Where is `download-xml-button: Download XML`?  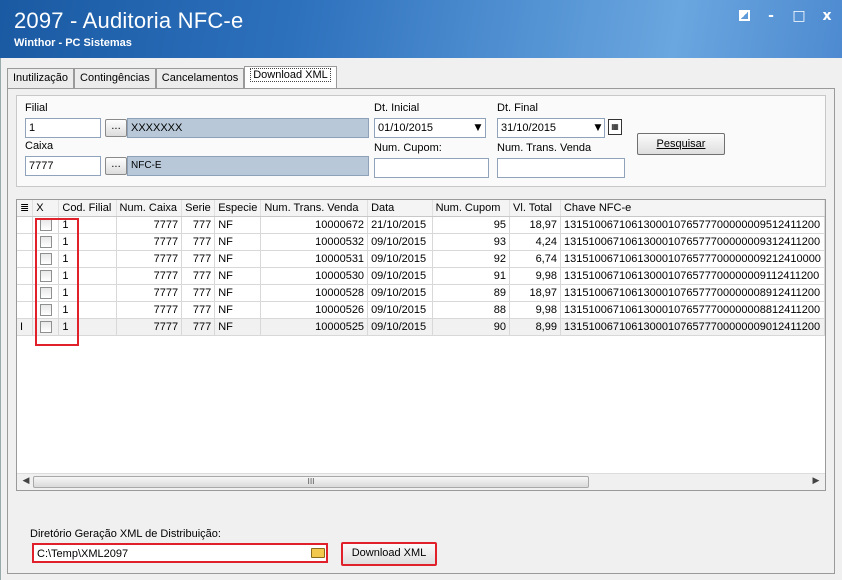
download-xml-button: Download XML is located at coordinates (389, 554).